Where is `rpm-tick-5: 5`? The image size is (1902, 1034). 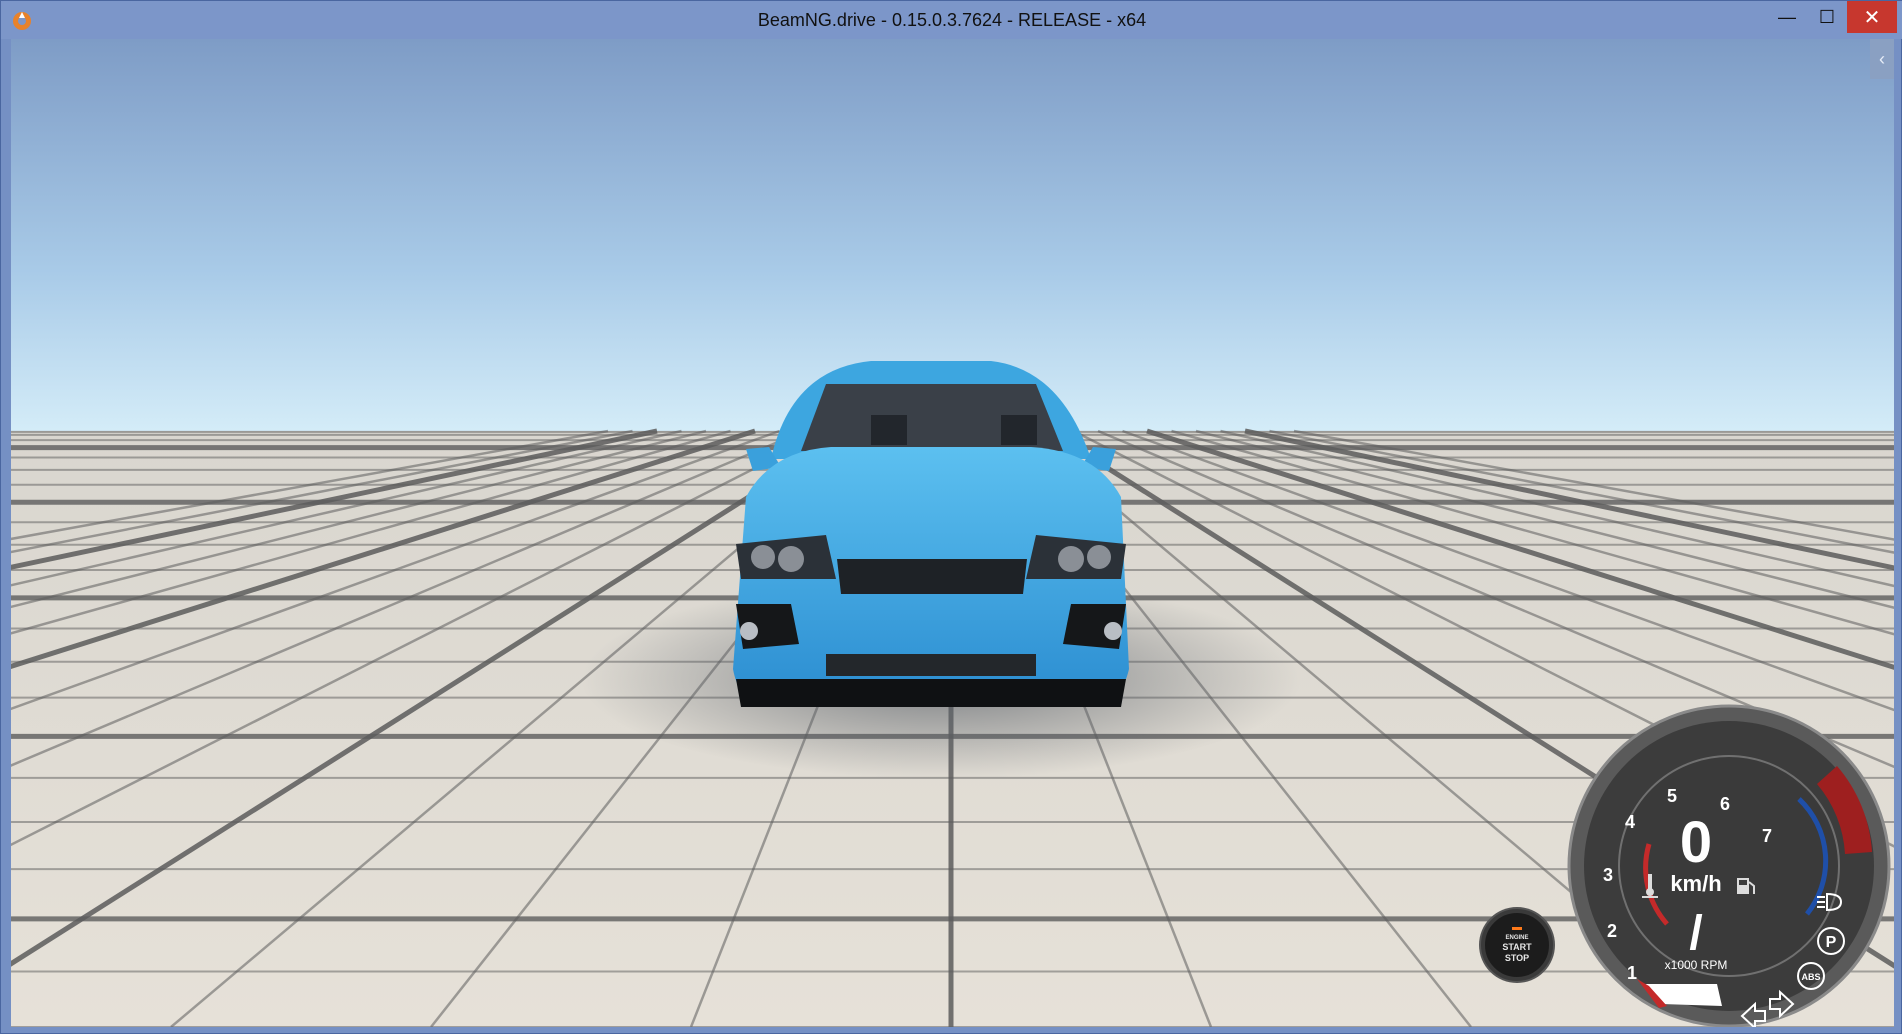 rpm-tick-5: 5 is located at coordinates (1672, 796).